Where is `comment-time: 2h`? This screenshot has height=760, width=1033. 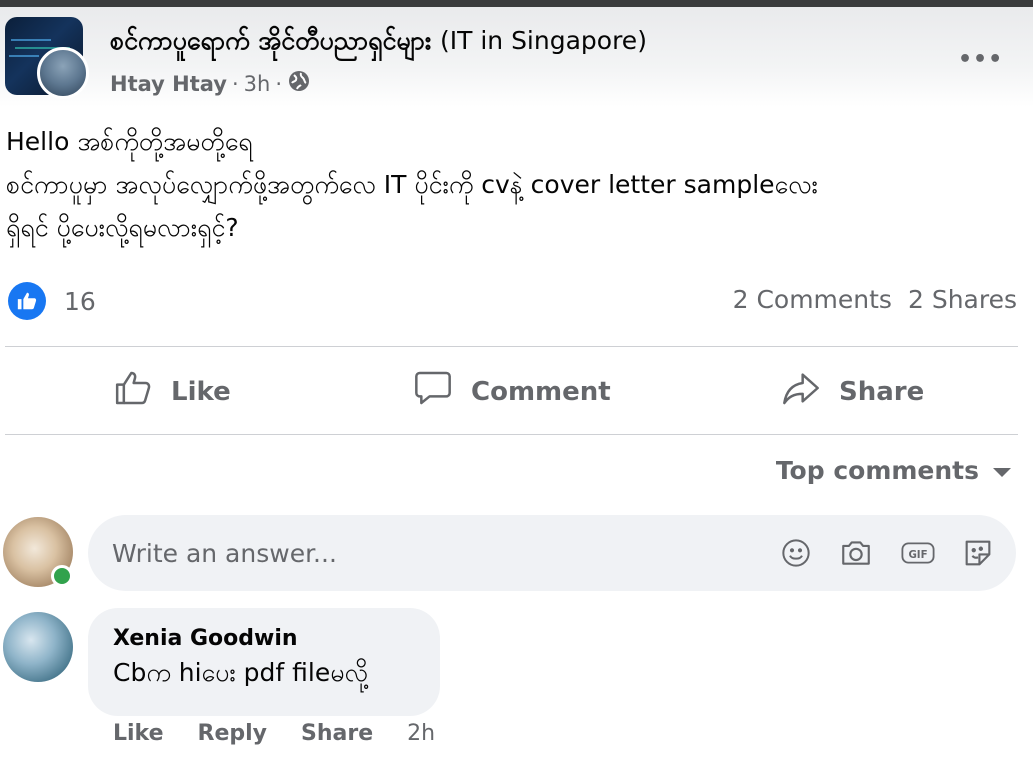 comment-time: 2h is located at coordinates (421, 733).